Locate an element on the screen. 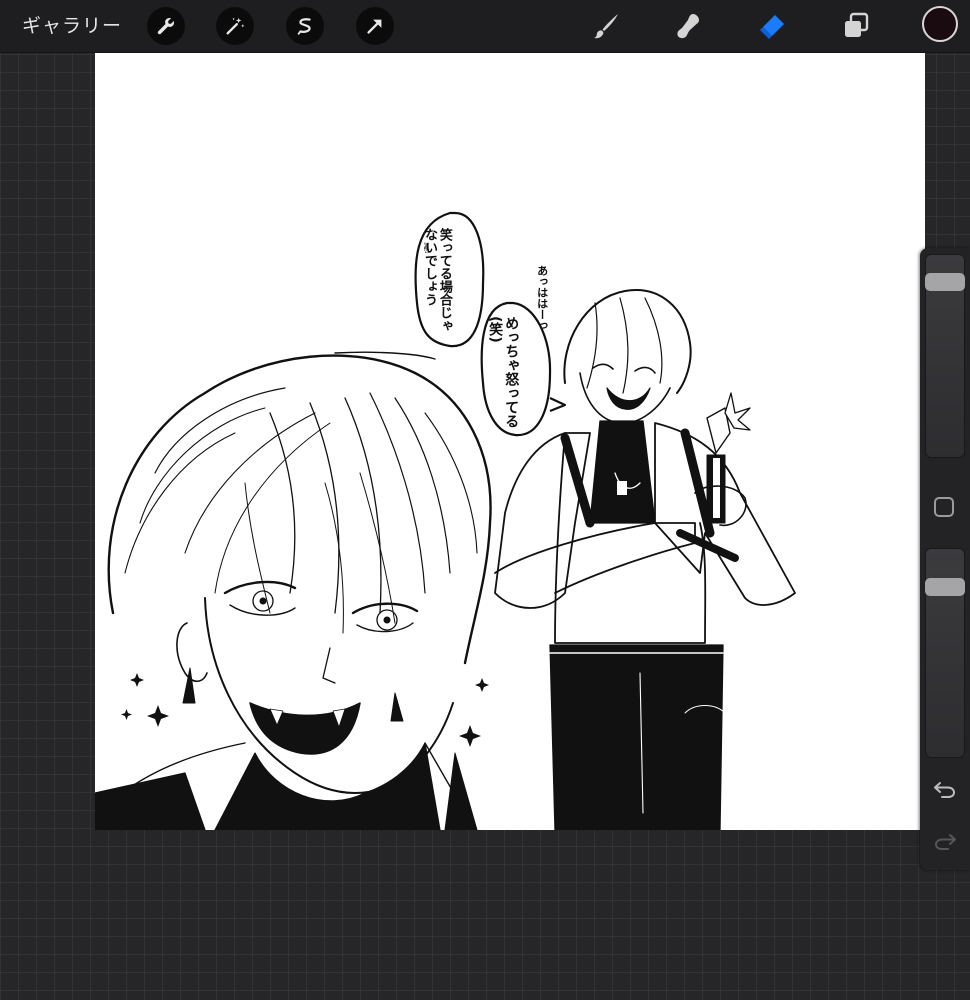  eraser-tool-button is located at coordinates (772, 26).